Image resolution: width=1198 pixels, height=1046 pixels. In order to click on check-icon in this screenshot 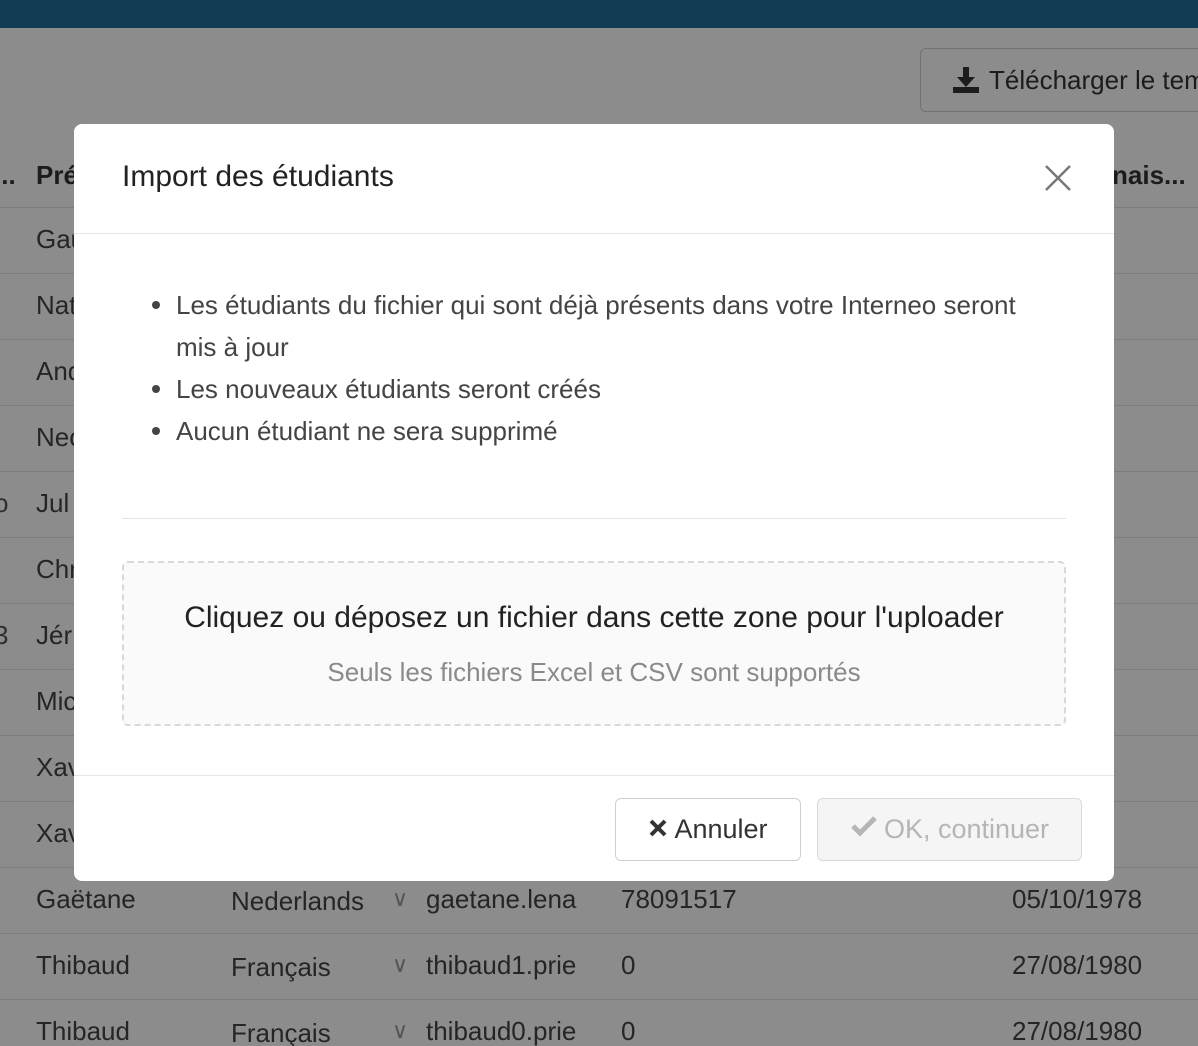, I will do `click(864, 829)`.